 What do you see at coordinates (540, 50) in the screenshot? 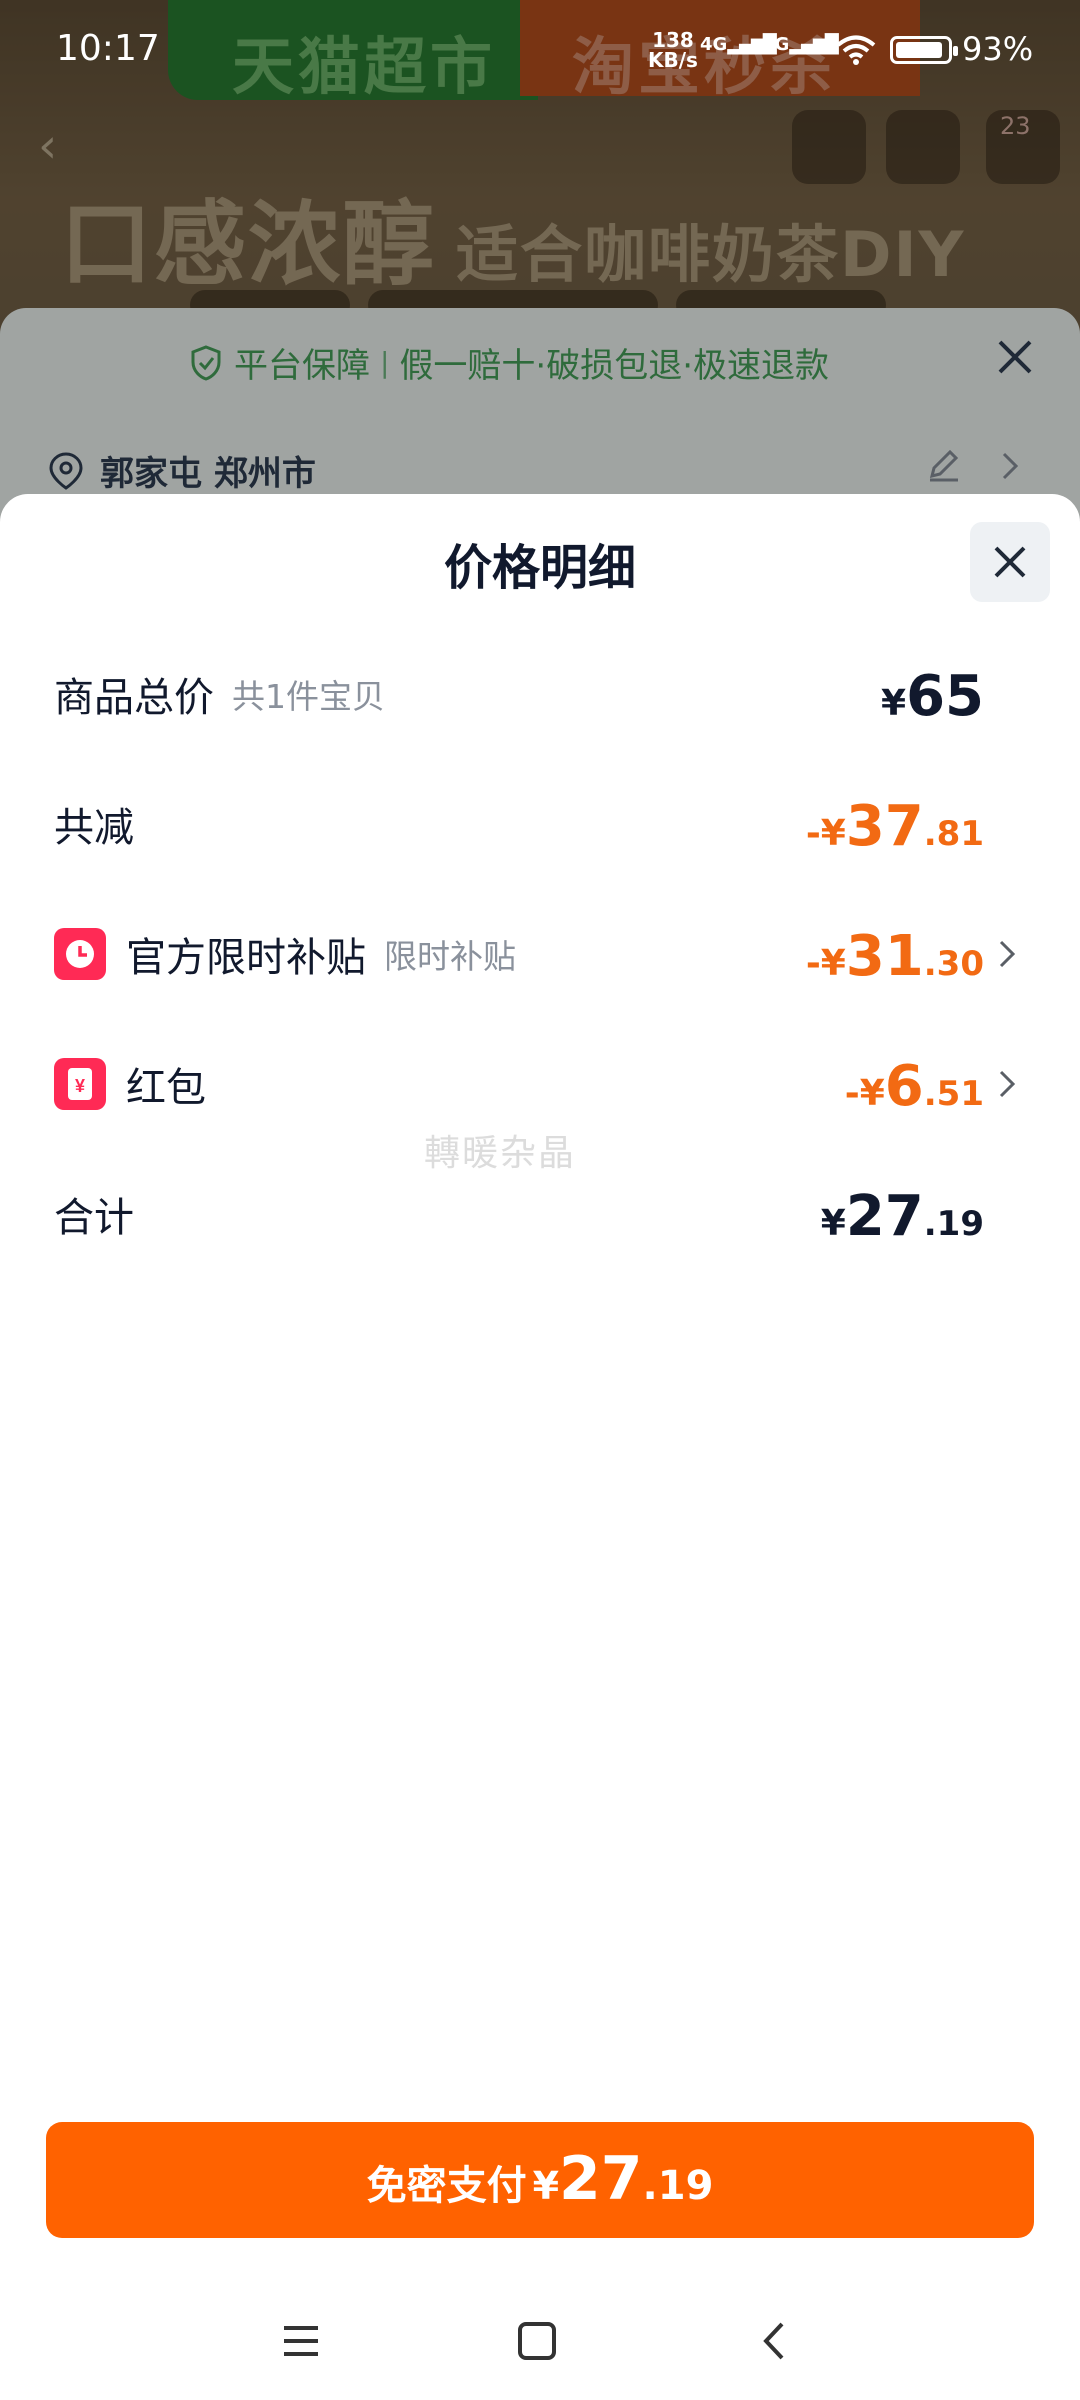
I see `status-bar: 10:17 138 KB/s 4G▂▄▆█ 5G▂▄▆█ 93%` at bounding box center [540, 50].